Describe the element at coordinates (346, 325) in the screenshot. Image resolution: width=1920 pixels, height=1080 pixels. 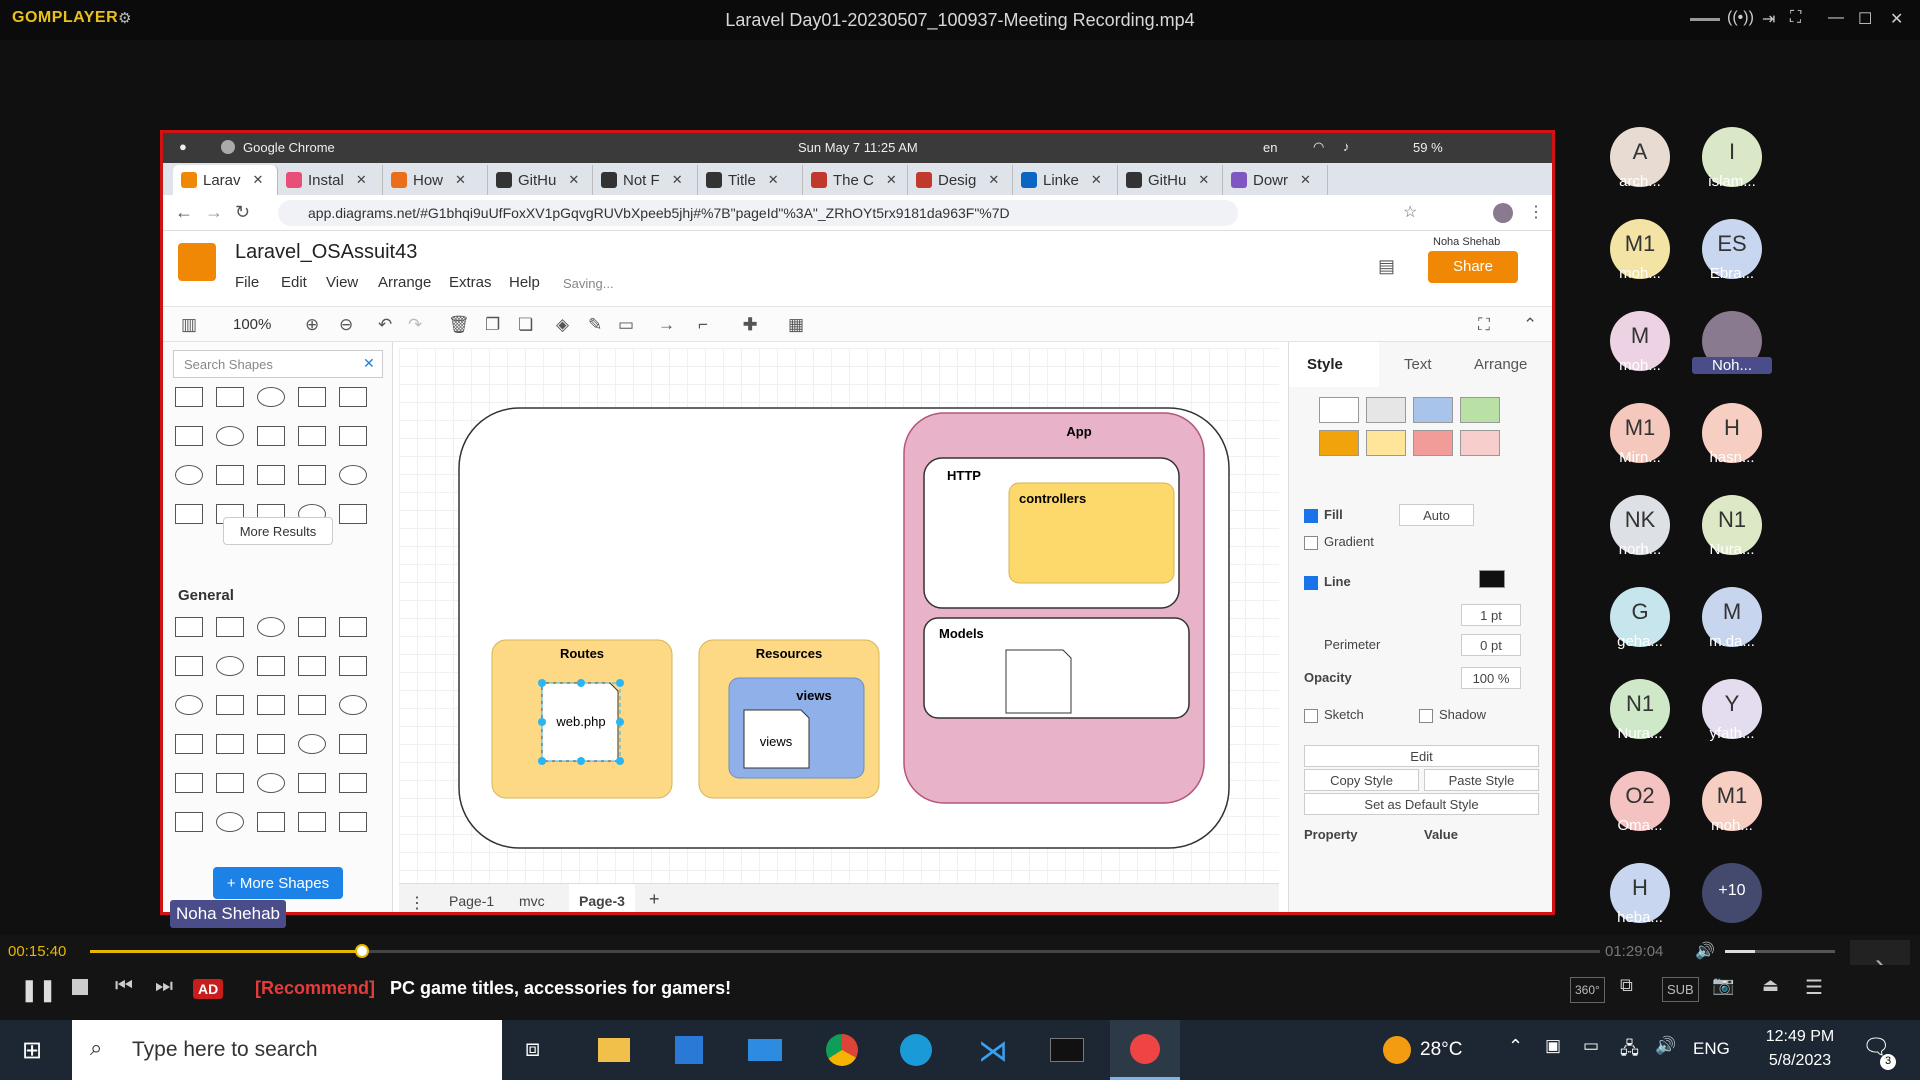
I see `zoom-out-icon: ⊖` at that location.